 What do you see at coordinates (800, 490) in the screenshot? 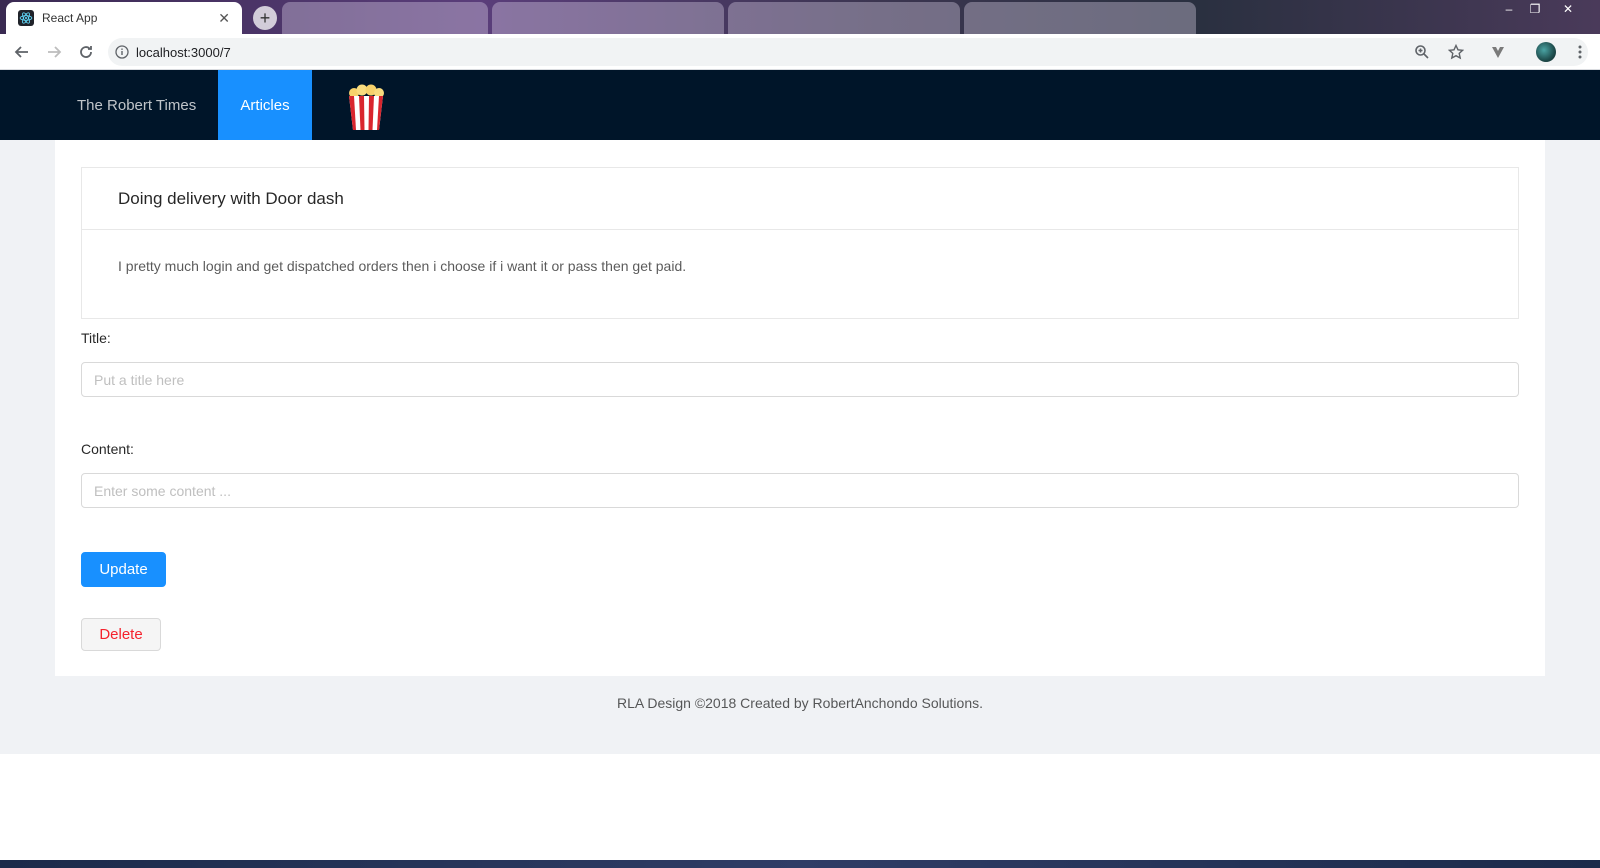
I see `content-input` at bounding box center [800, 490].